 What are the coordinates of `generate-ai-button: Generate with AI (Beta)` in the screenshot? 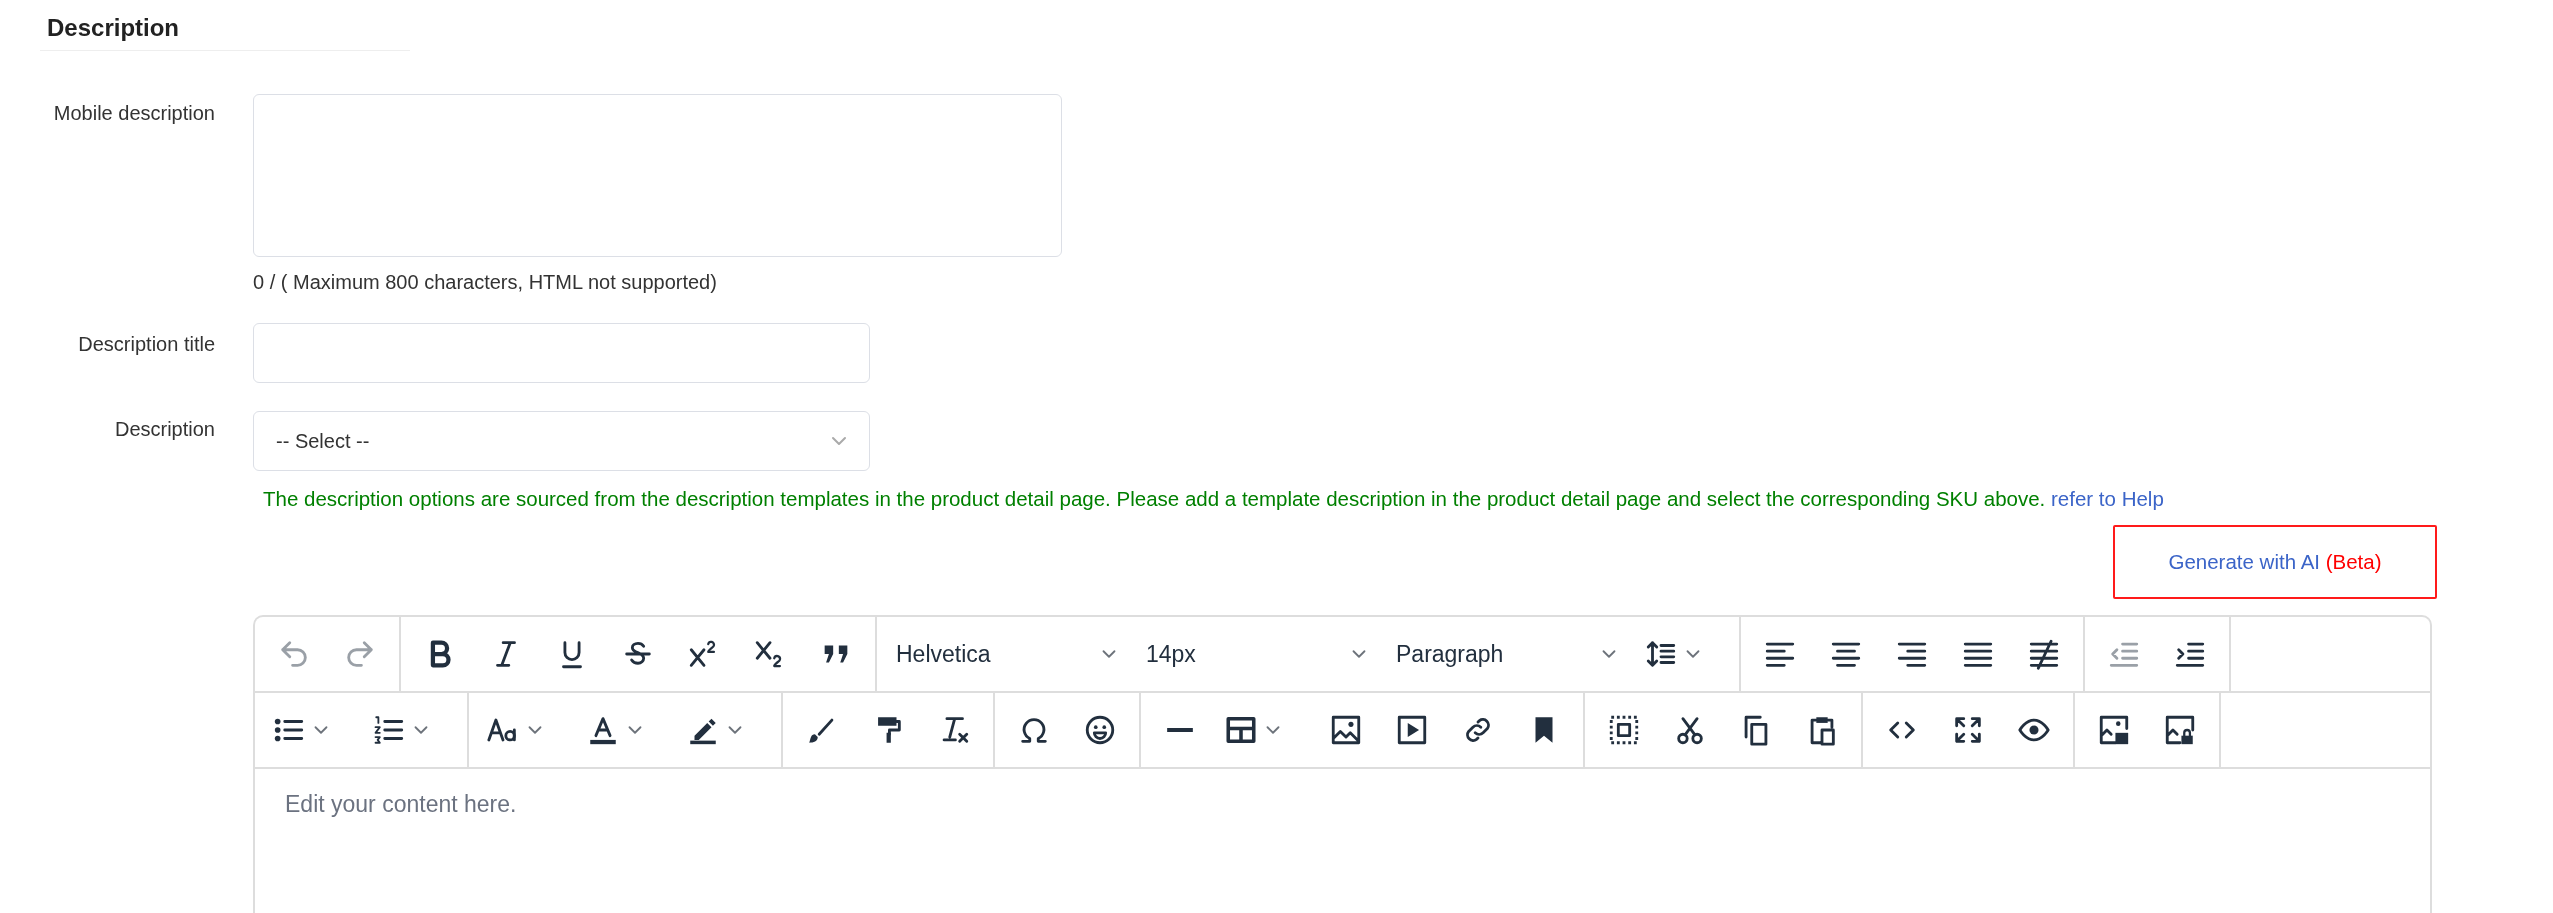 It's located at (2275, 562).